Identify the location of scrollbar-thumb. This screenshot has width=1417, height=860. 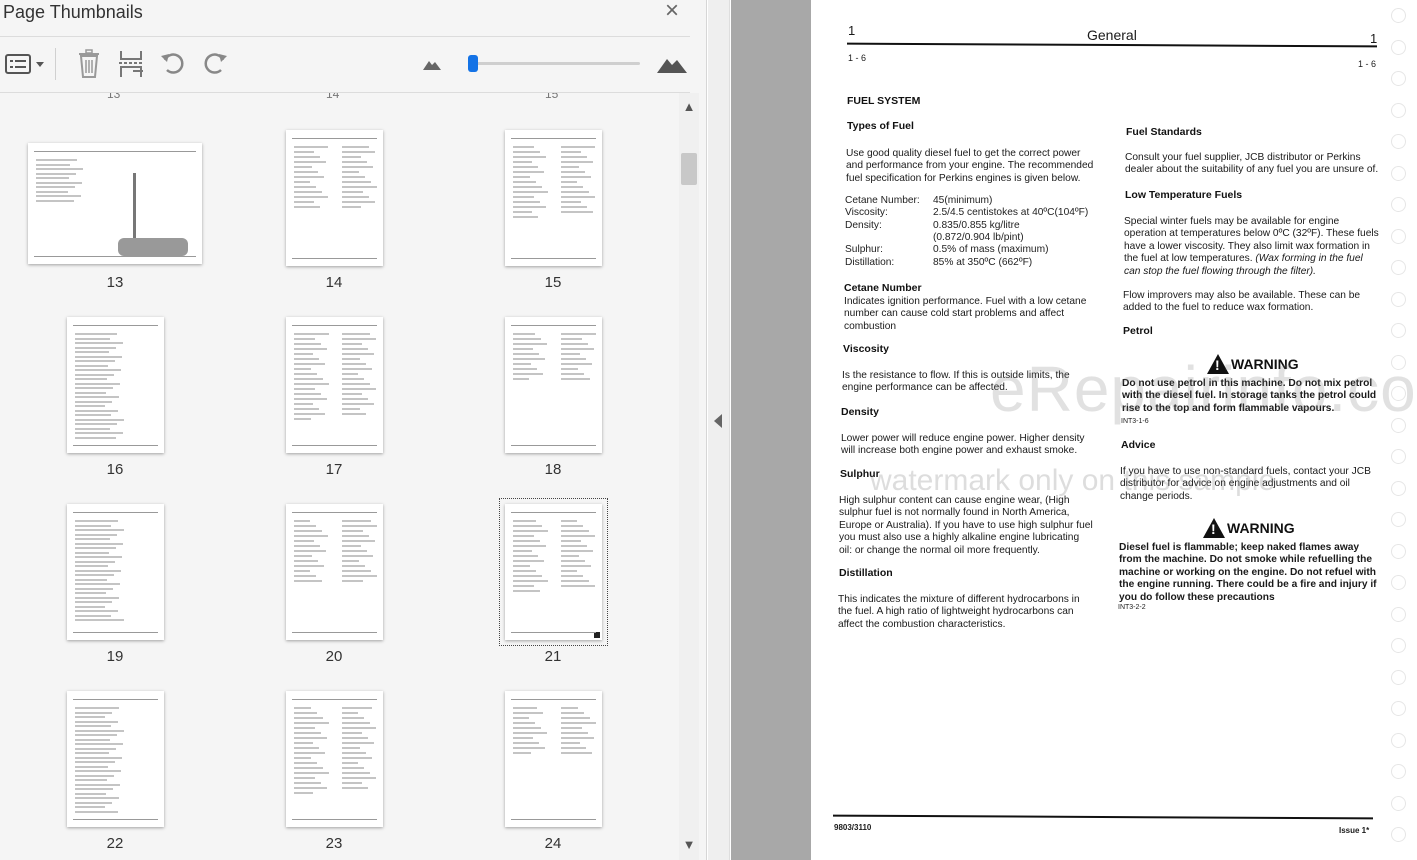
(689, 169).